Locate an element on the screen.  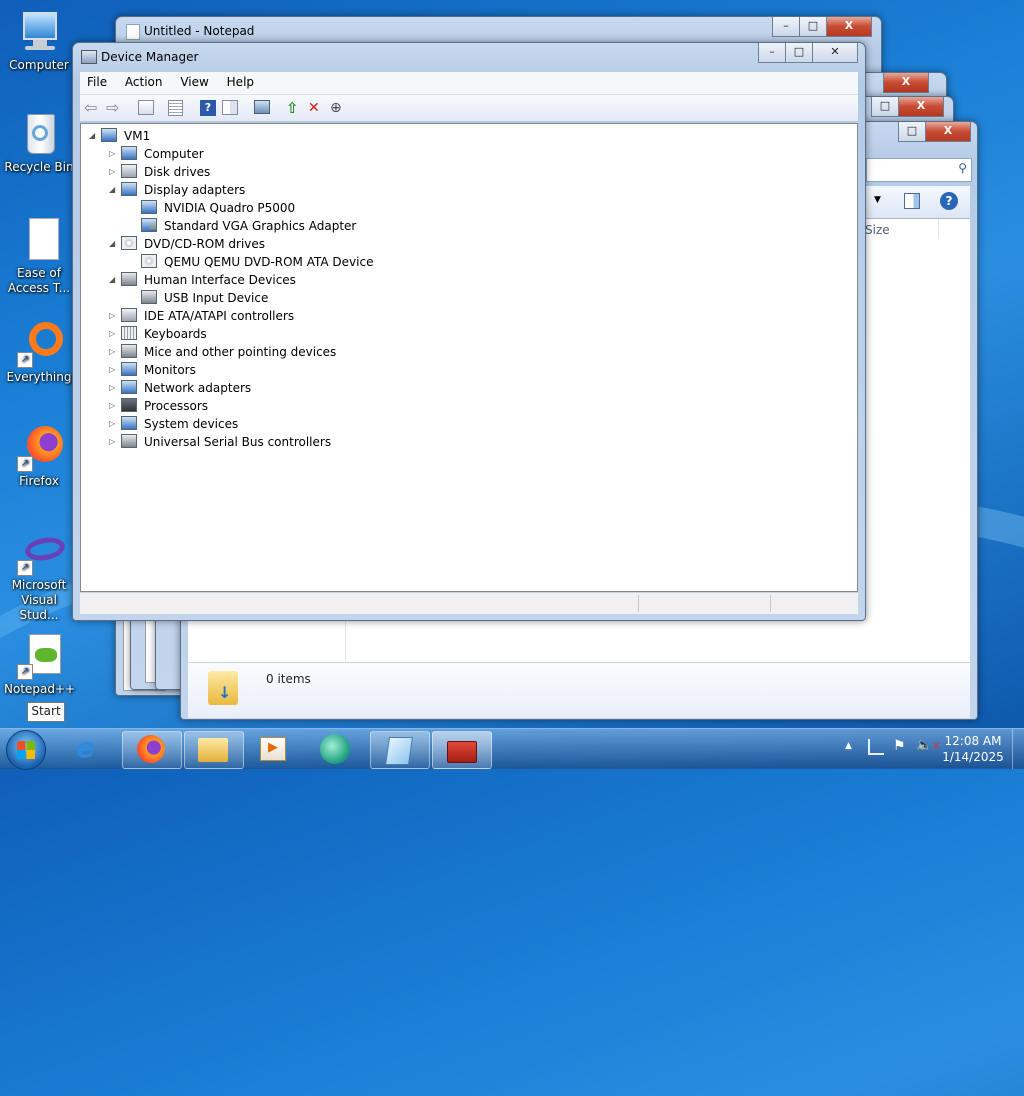
toolbox-icon is located at coordinates (462, 752).